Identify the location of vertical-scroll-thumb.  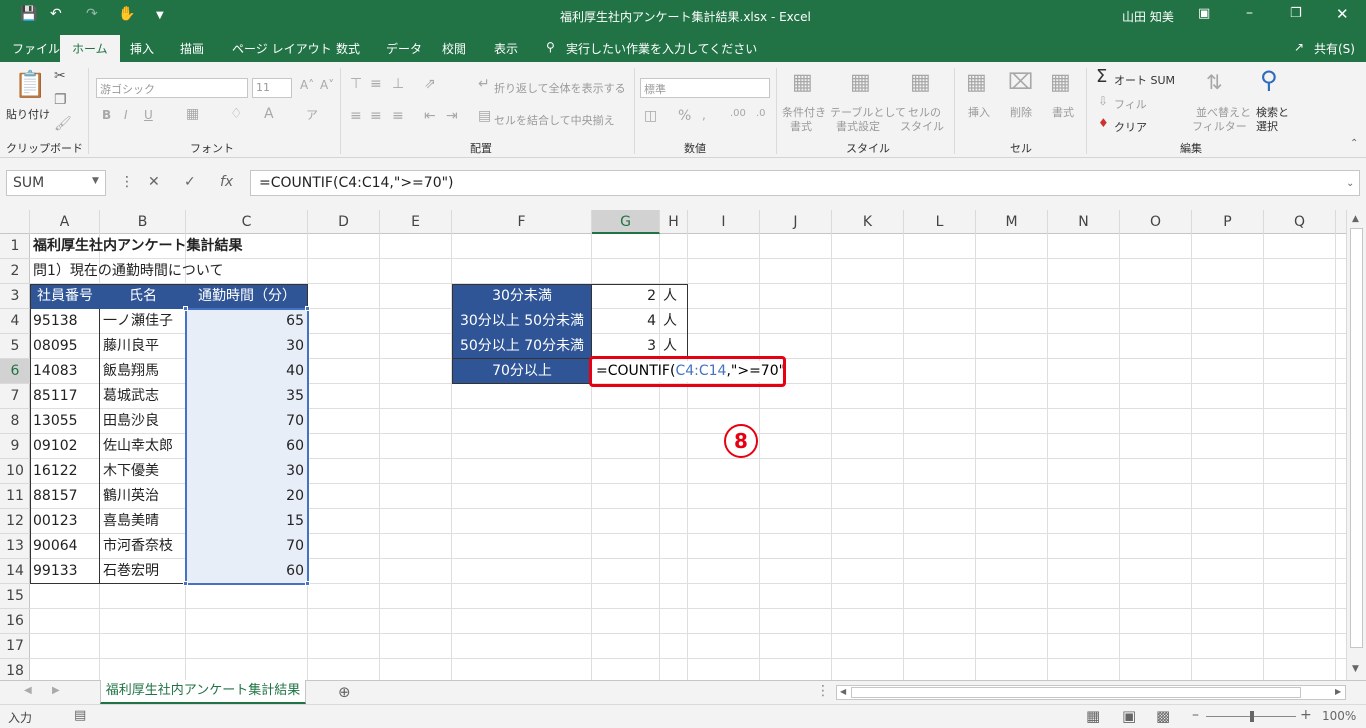
(1356, 438).